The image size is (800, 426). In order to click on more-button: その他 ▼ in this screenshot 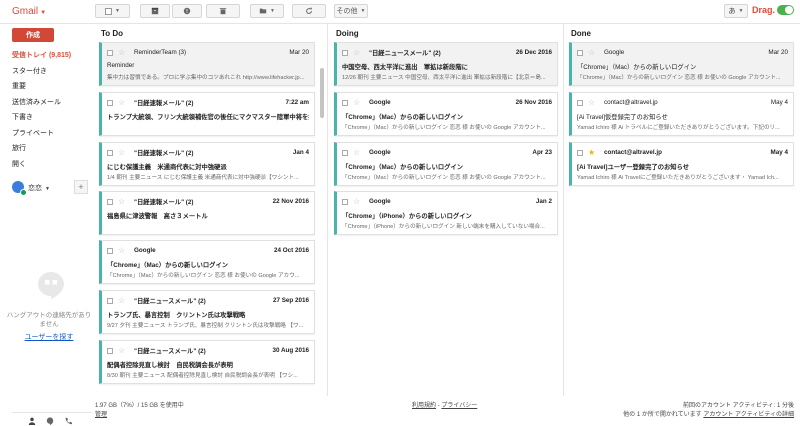, I will do `click(351, 11)`.